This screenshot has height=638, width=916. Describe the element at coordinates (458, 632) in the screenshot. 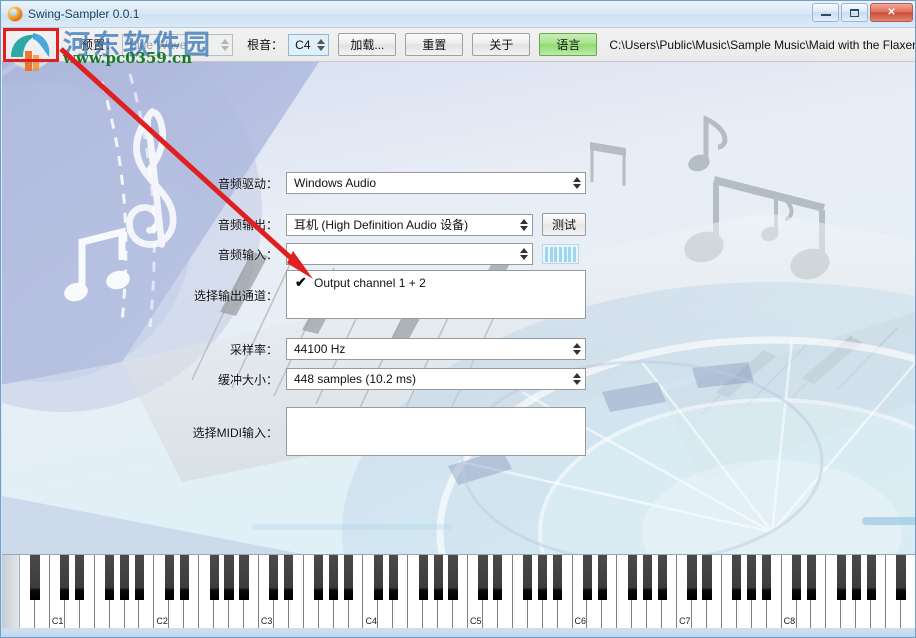

I see `status-strip` at that location.